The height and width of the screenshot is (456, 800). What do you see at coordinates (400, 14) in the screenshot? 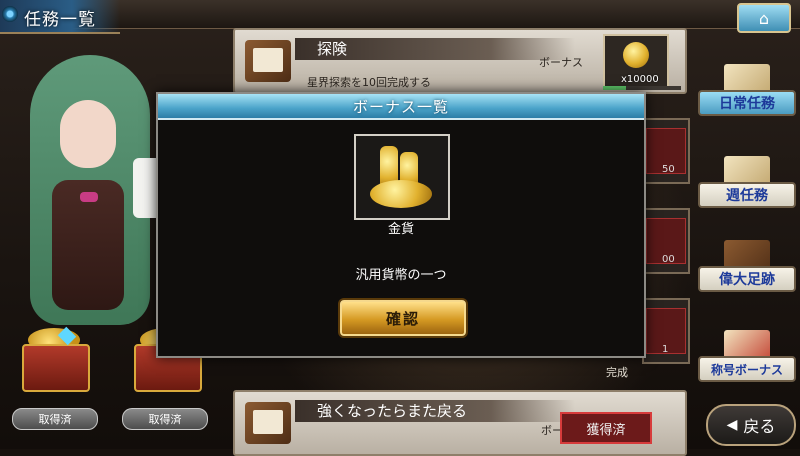
I see `top-bar` at bounding box center [400, 14].